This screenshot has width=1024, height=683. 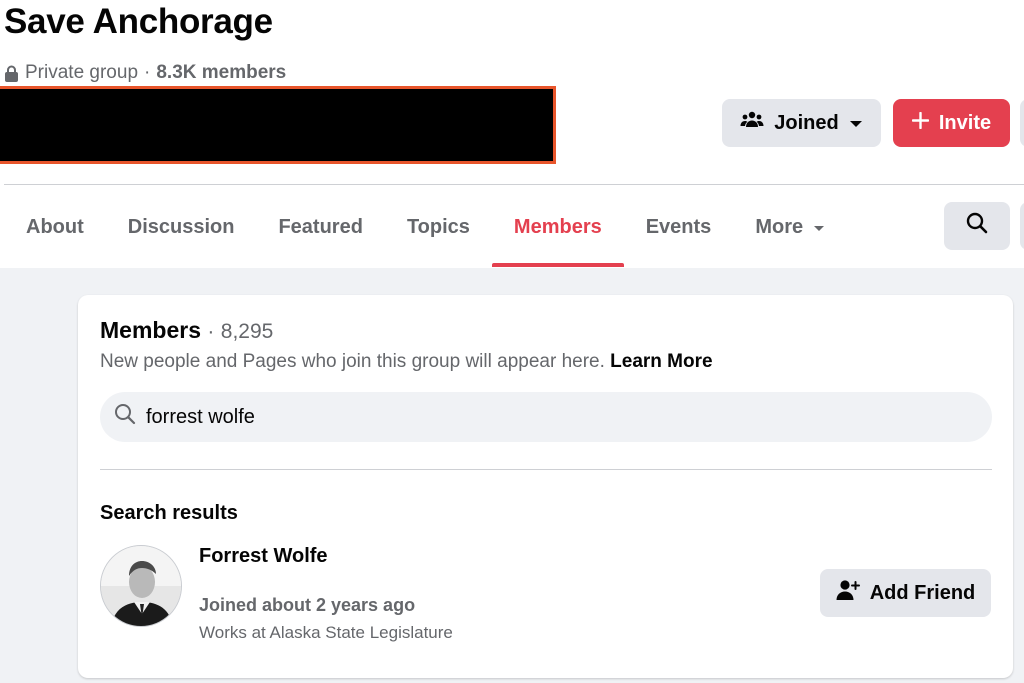 I want to click on member-avatar, so click(x=141, y=586).